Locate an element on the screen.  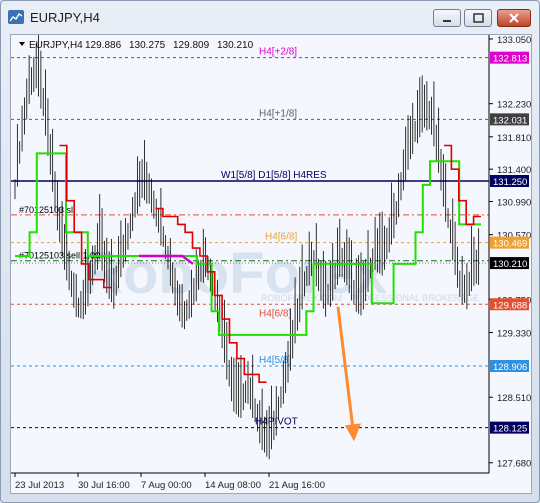
header-symbol: EURJPY,H4 is located at coordinates (56, 45).